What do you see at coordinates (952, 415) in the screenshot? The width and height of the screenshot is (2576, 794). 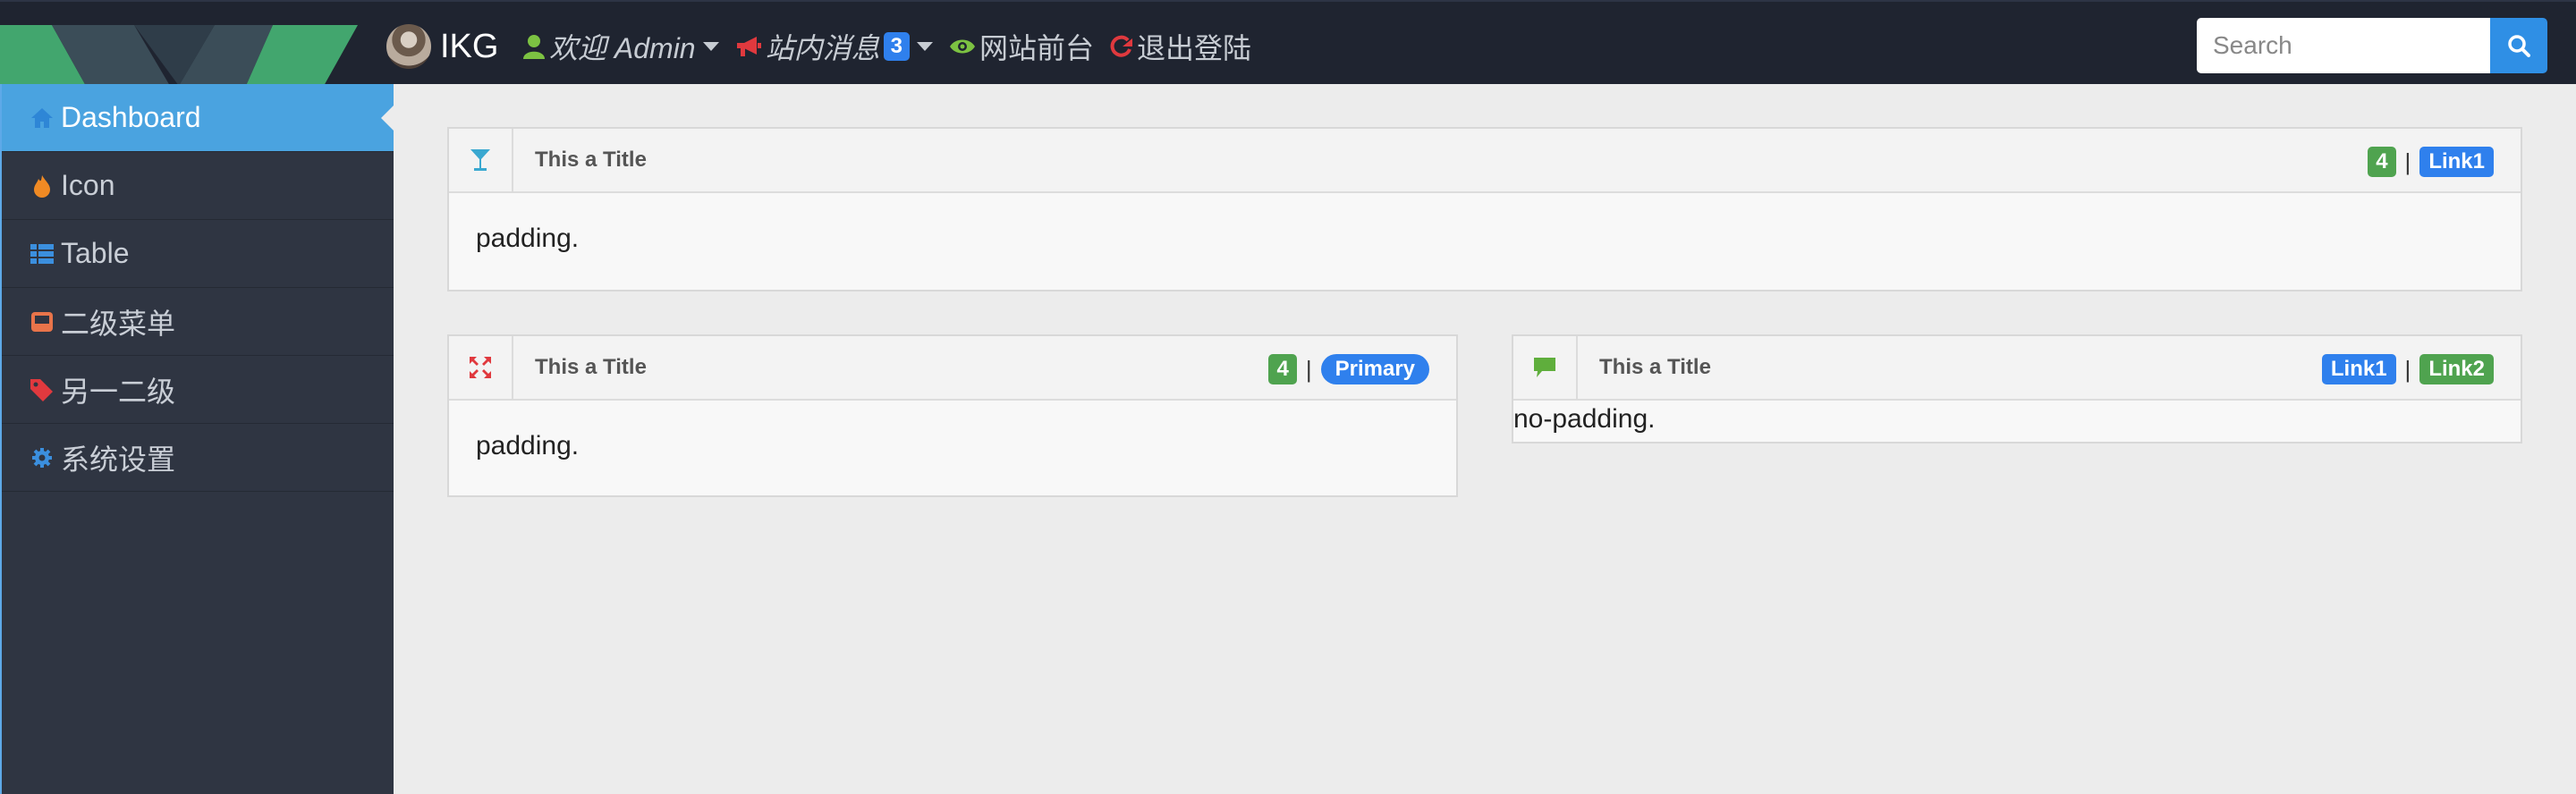 I see `panel-left: This a Title 4 | Primary padding.` at bounding box center [952, 415].